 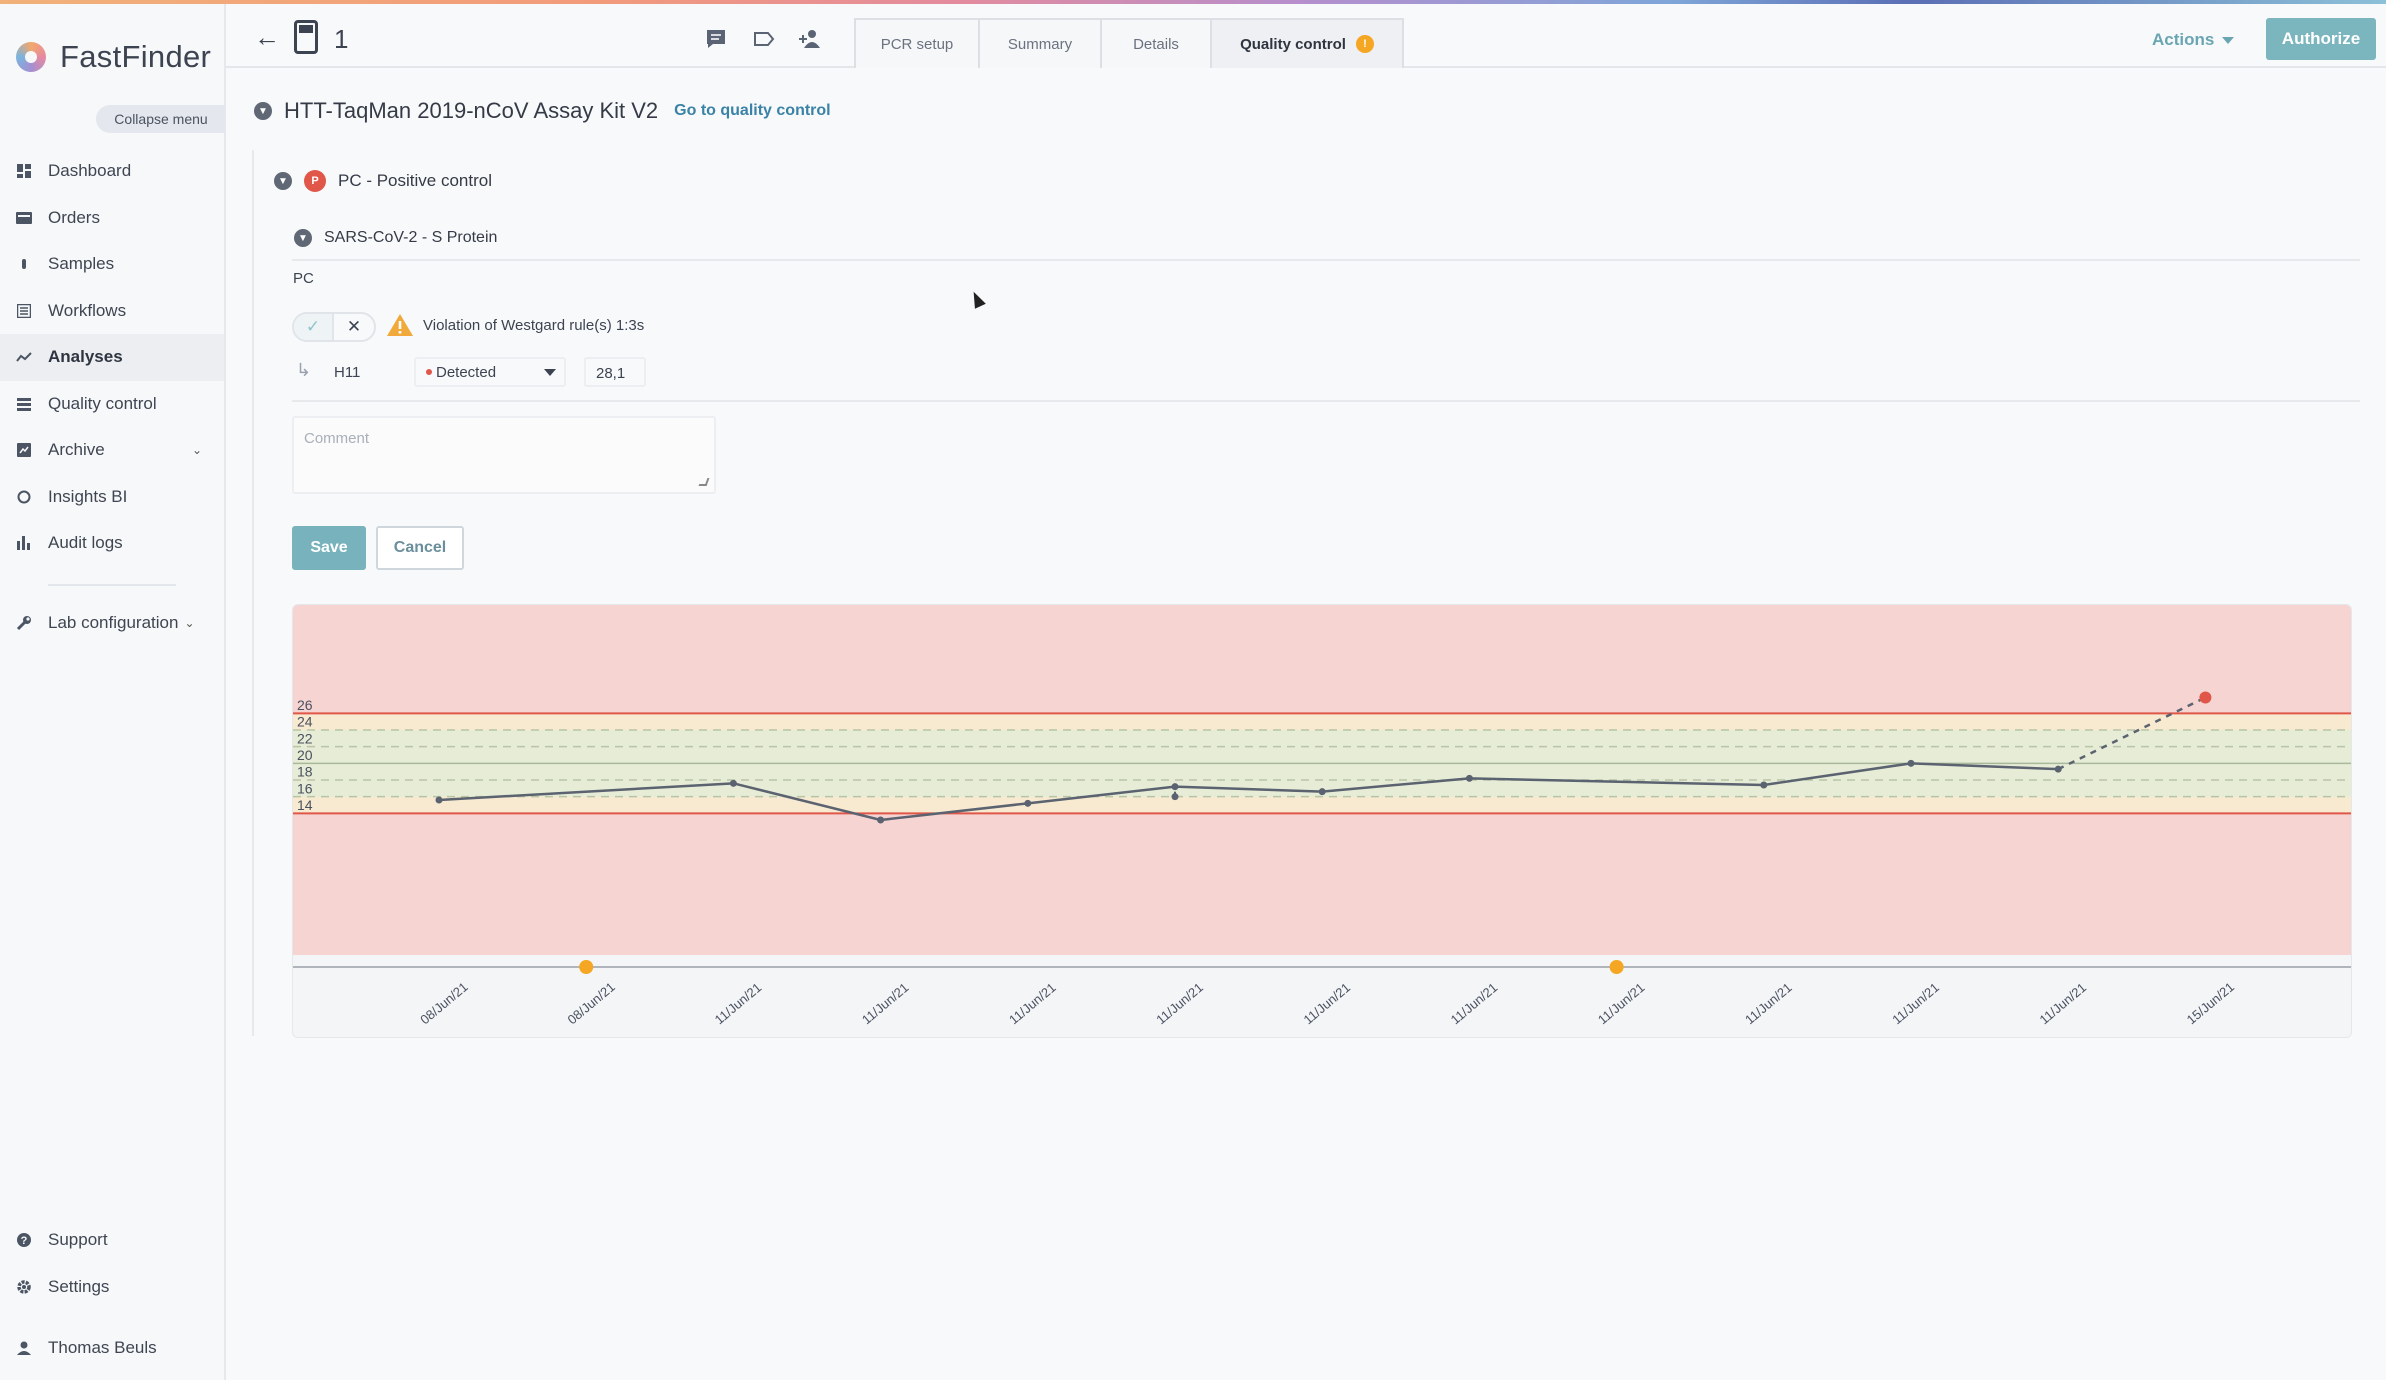 What do you see at coordinates (304, 370) in the screenshot?
I see `sub-arrow-icon: ↳` at bounding box center [304, 370].